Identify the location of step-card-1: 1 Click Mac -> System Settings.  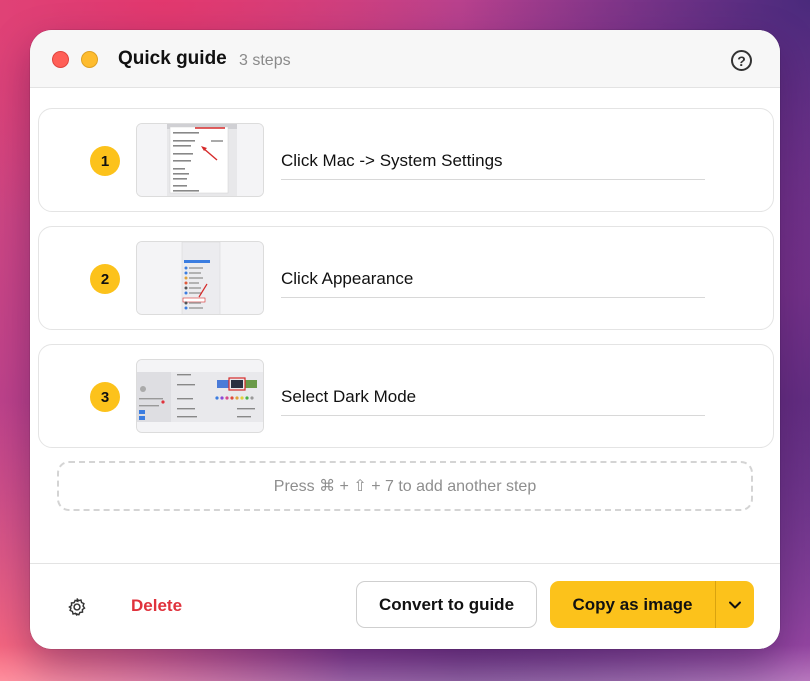
(406, 160).